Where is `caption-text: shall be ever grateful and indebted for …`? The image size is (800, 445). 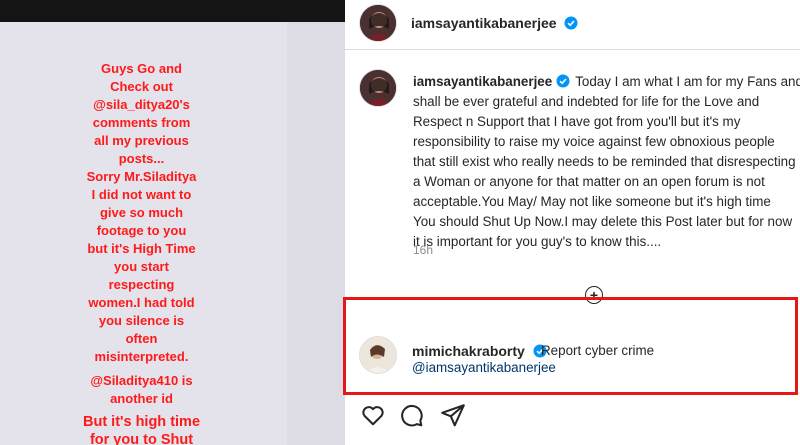
caption-text: shall be ever grateful and indebted for … is located at coordinates (586, 101).